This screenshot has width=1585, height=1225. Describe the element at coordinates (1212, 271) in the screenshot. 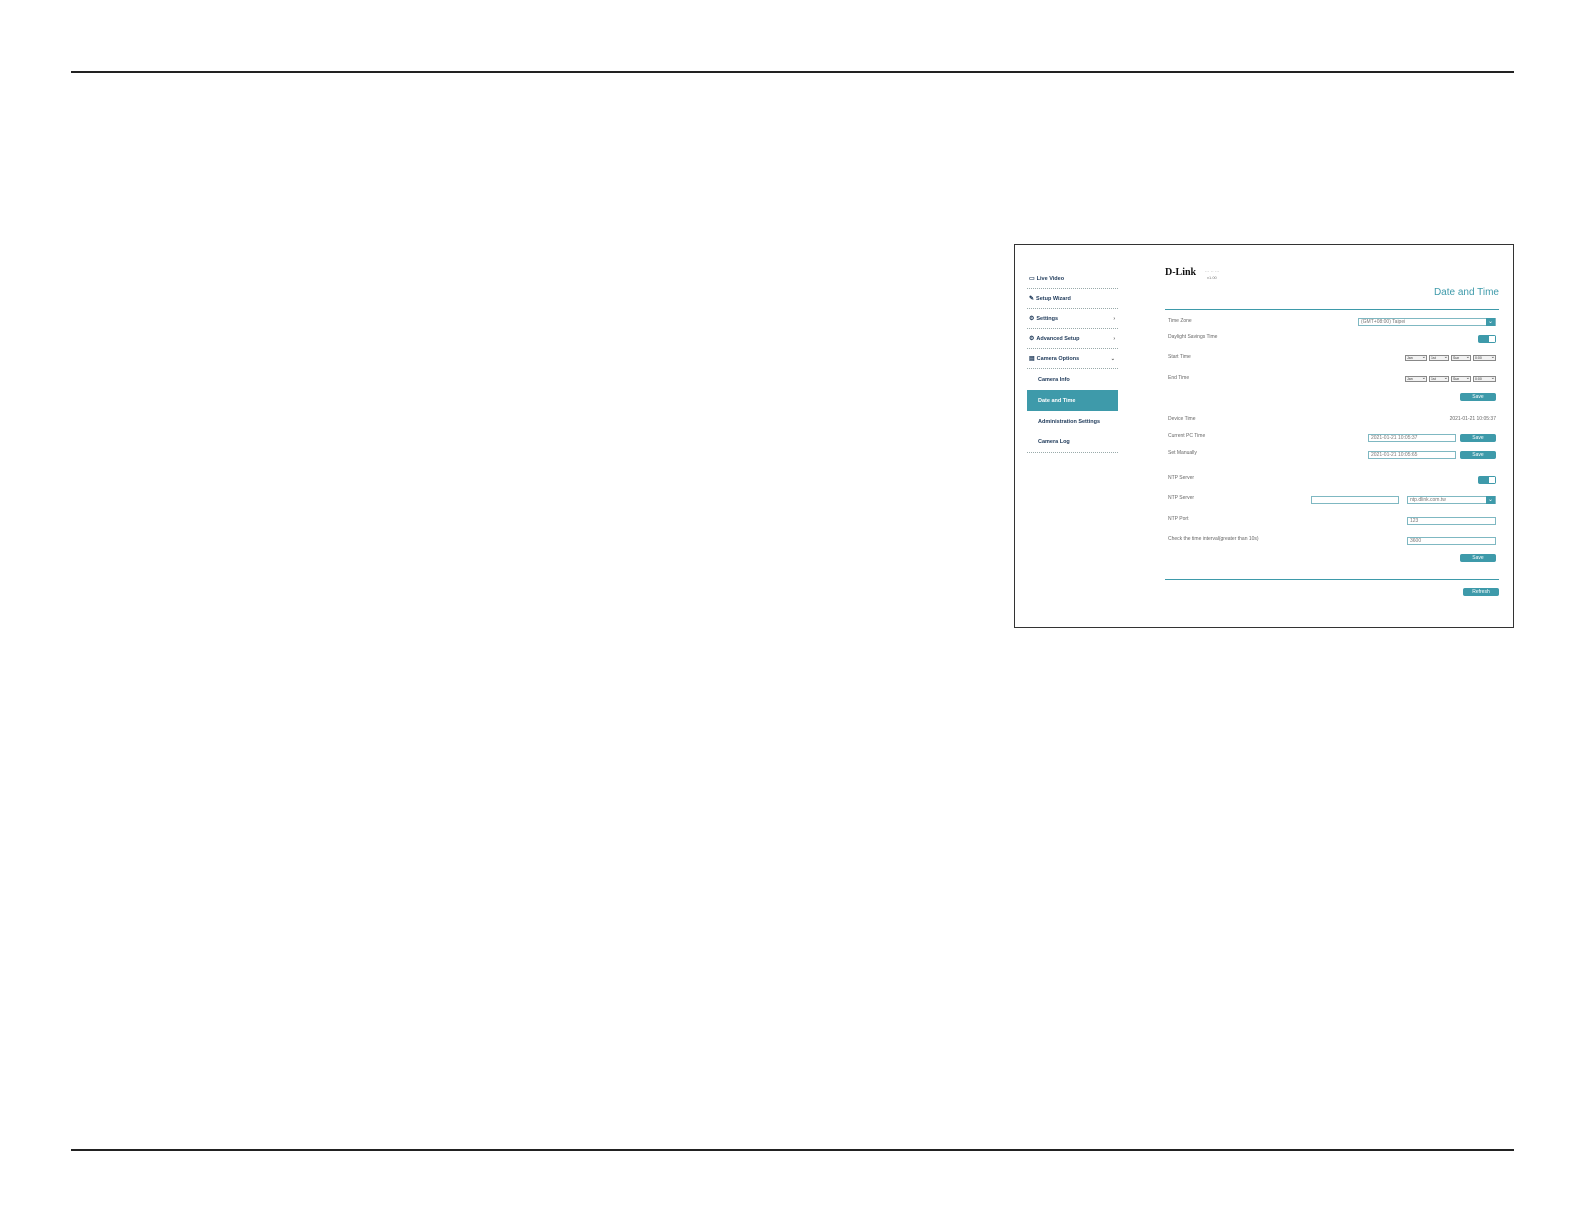

I see `model-name: --- -- ---` at that location.